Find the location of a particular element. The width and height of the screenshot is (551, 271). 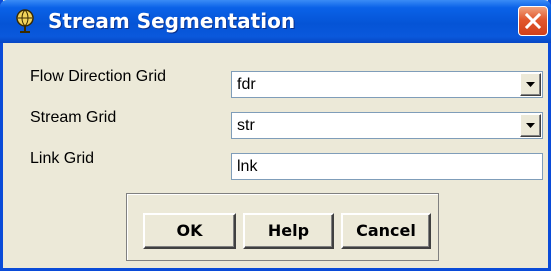

dialog-title: Stream Segmentation is located at coordinates (172, 21).